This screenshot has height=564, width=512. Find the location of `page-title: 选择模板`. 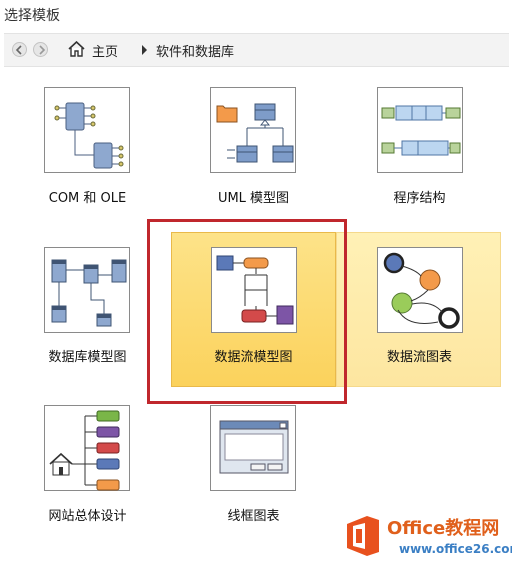

page-title: 选择模板 is located at coordinates (32, 16).